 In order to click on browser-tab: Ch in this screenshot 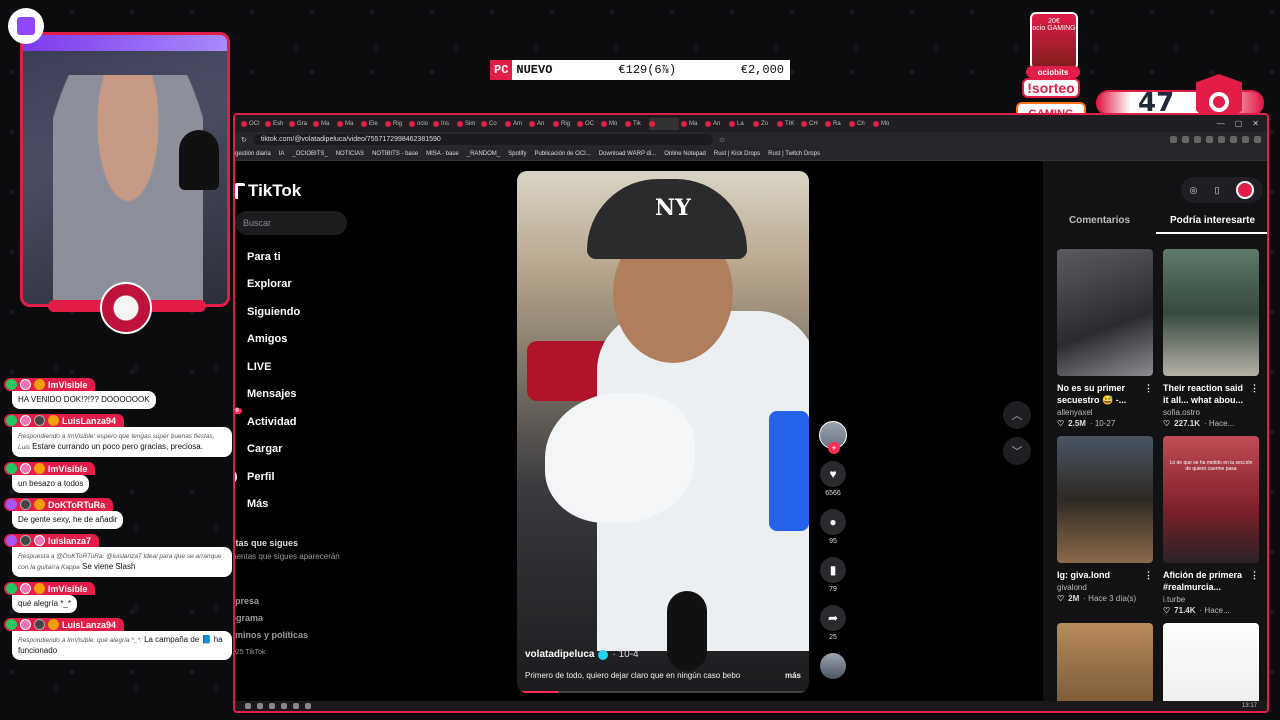, I will do `click(860, 124)`.